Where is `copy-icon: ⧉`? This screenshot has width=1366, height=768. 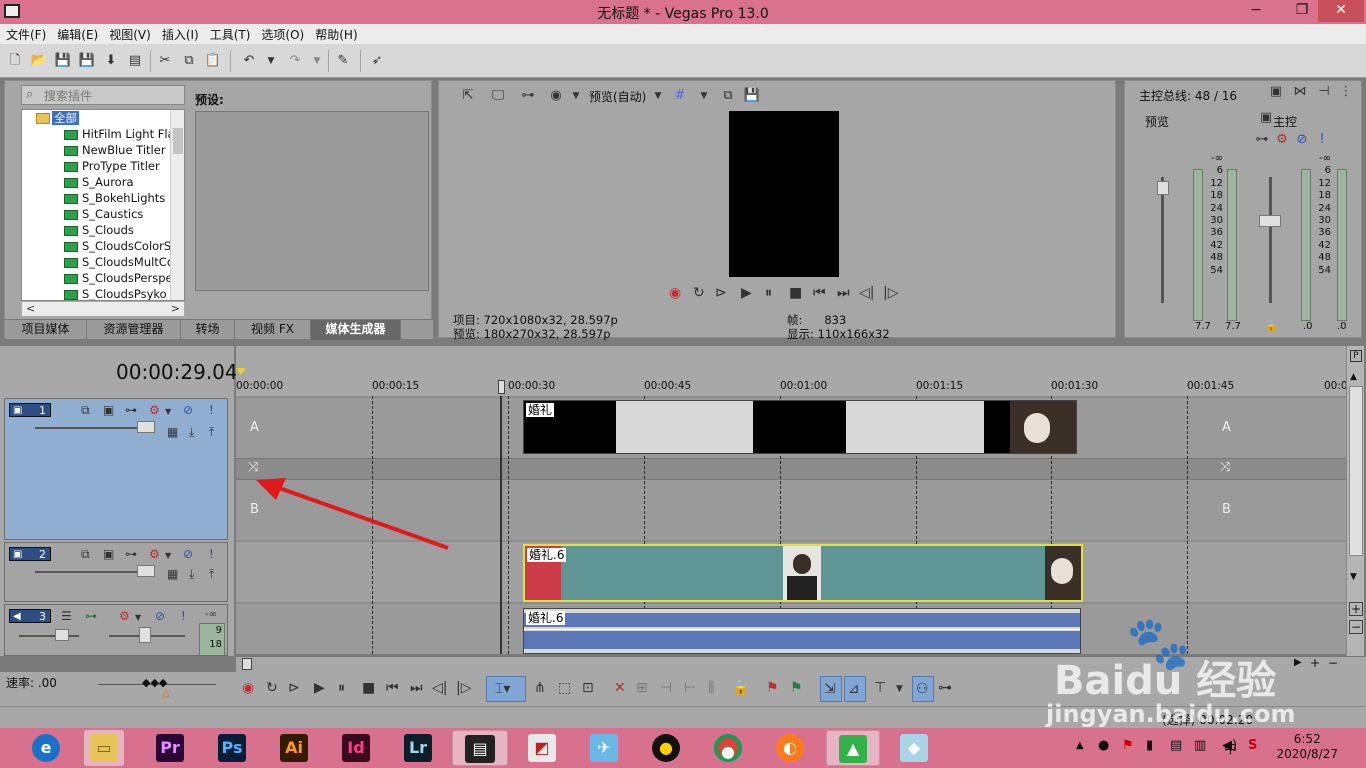 copy-icon: ⧉ is located at coordinates (189, 61).